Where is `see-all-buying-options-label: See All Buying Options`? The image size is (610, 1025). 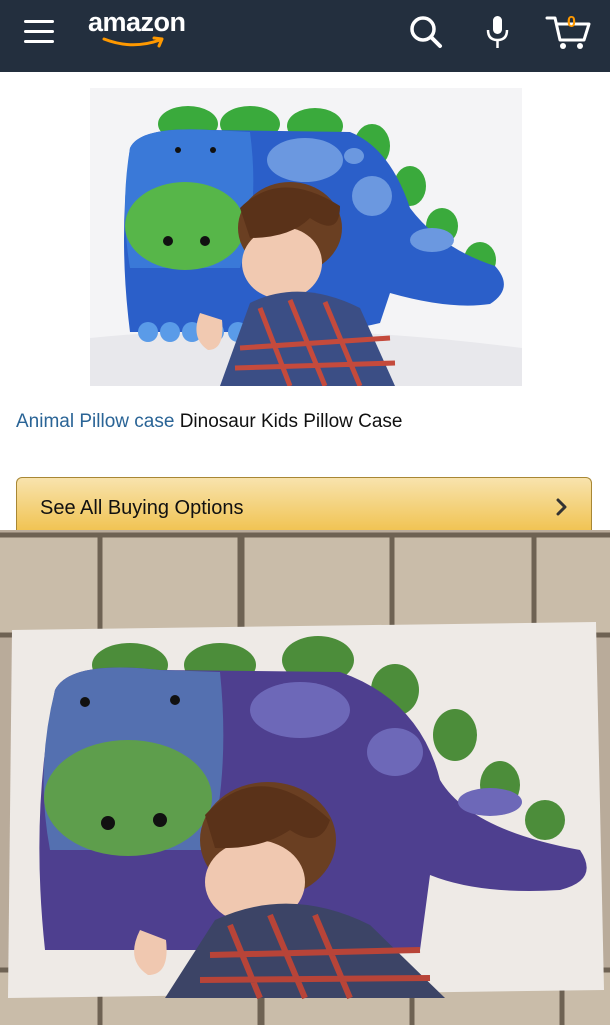
see-all-buying-options-label: See All Buying Options is located at coordinates (142, 508).